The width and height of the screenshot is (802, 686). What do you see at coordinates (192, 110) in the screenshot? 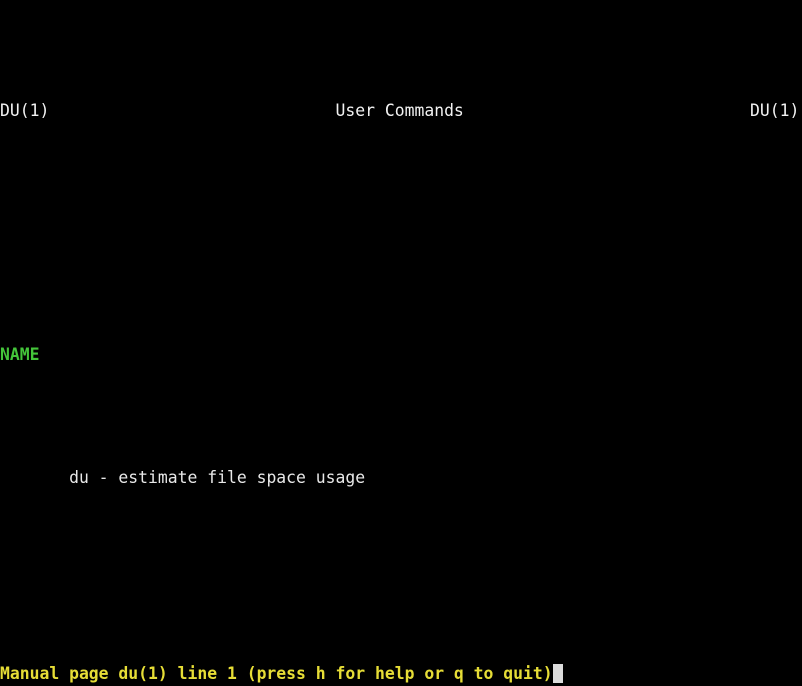
I see `man-header-left-pad` at bounding box center [192, 110].